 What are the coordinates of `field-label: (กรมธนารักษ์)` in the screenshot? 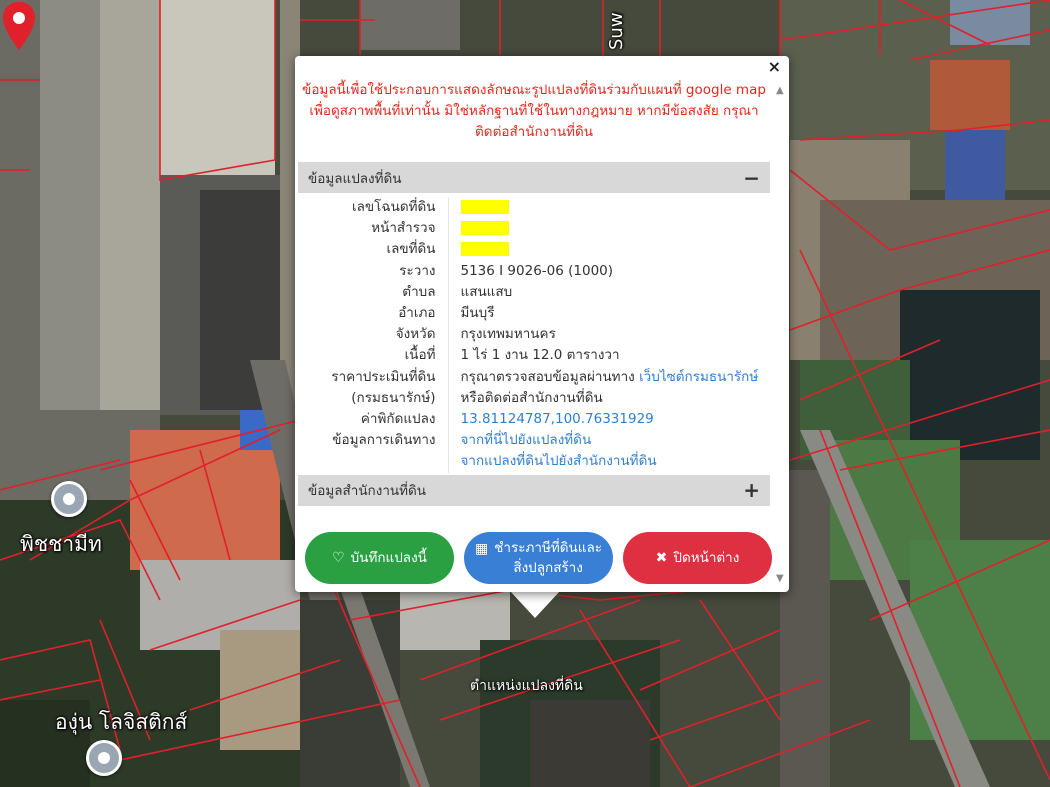 It's located at (393, 397).